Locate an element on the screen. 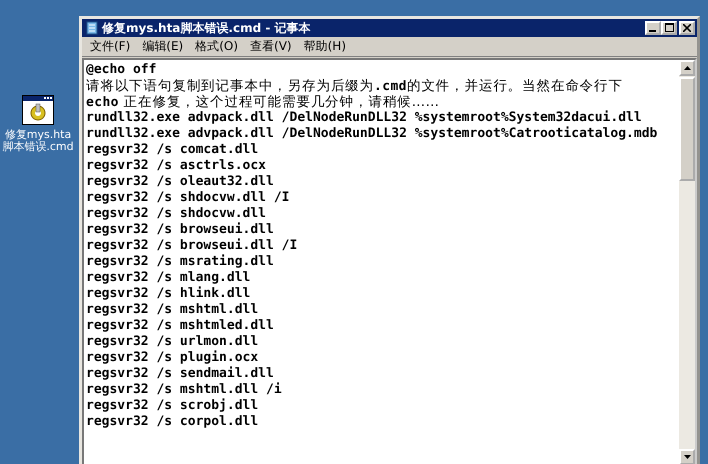  desktop-icon: 修复mys.hta 脚本错误.cmd is located at coordinates (38, 124).